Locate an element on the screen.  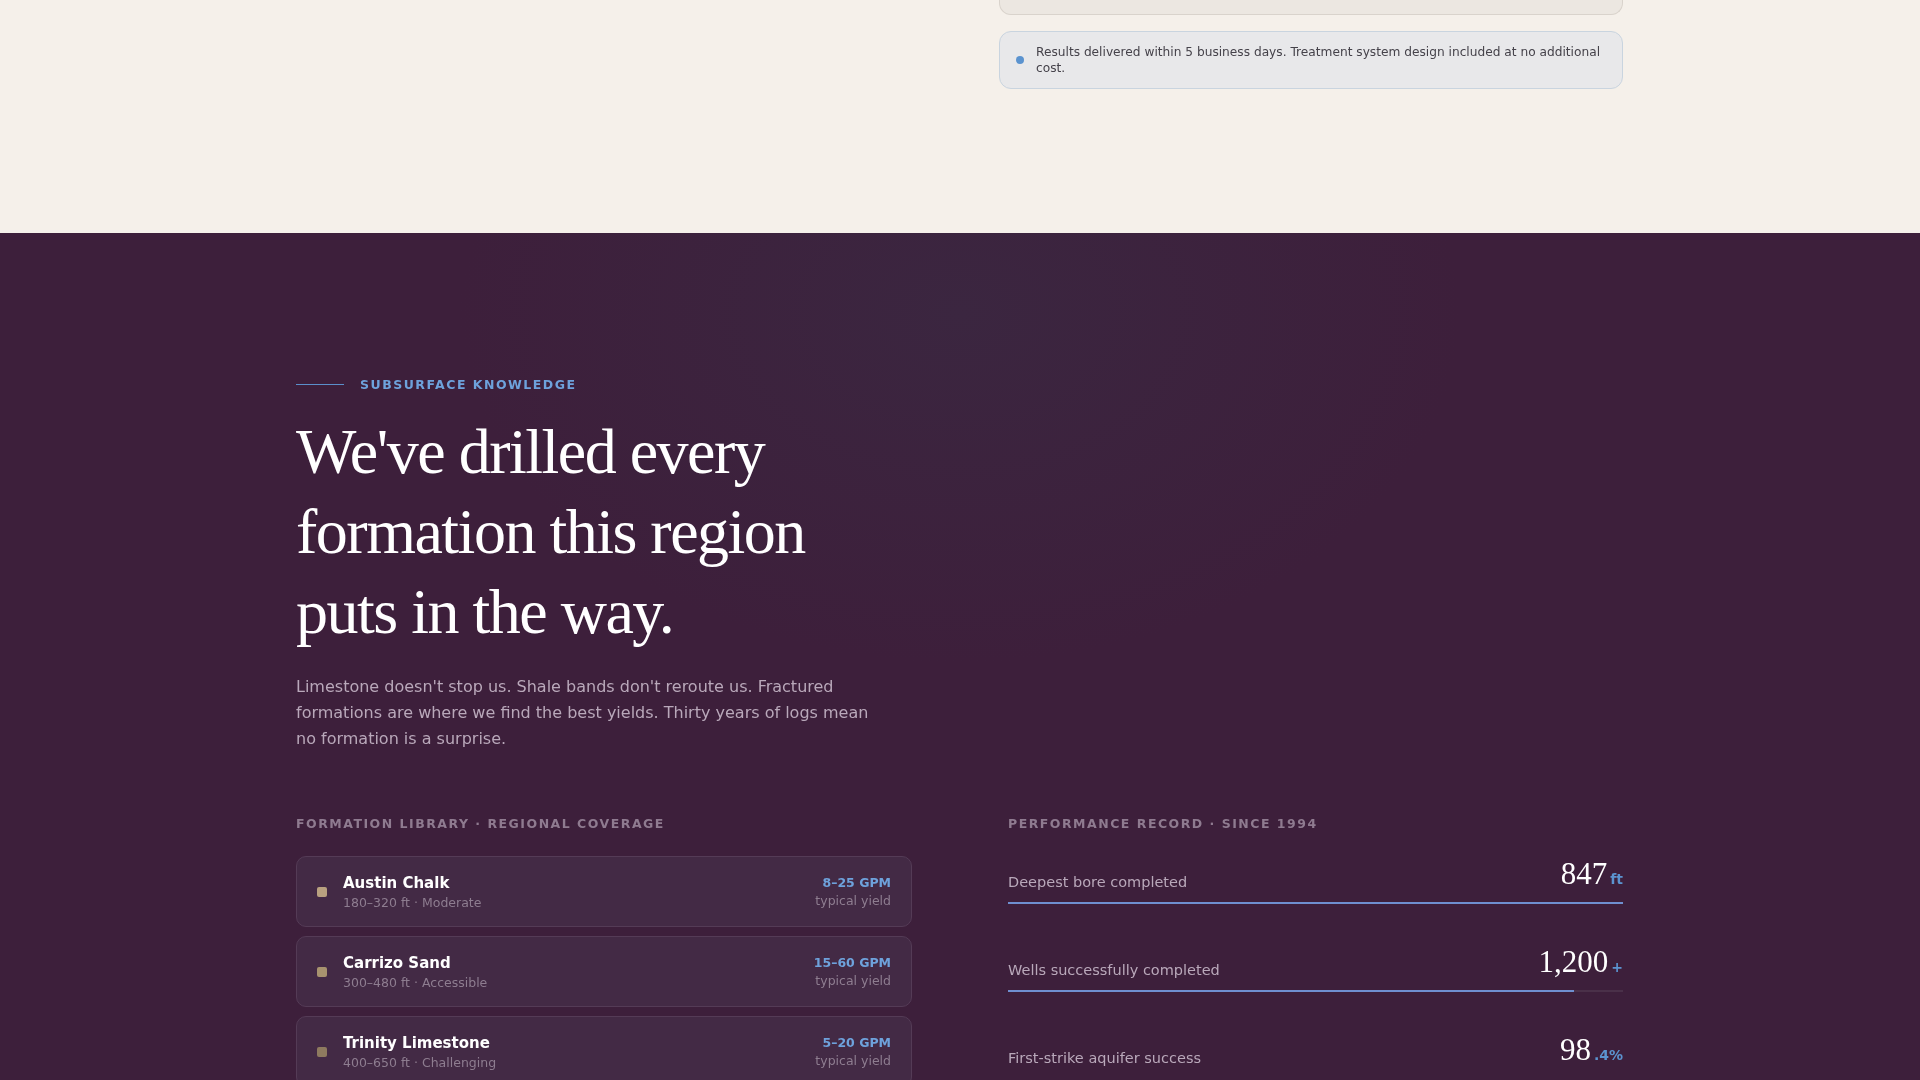
section-headline: We've drilled every formation this region puts in the way. is located at coordinates (551, 532).